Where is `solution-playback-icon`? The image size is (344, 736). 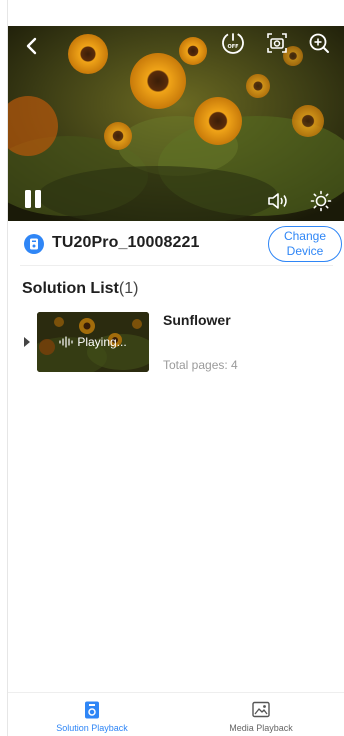
solution-playback-icon is located at coordinates (92, 710).